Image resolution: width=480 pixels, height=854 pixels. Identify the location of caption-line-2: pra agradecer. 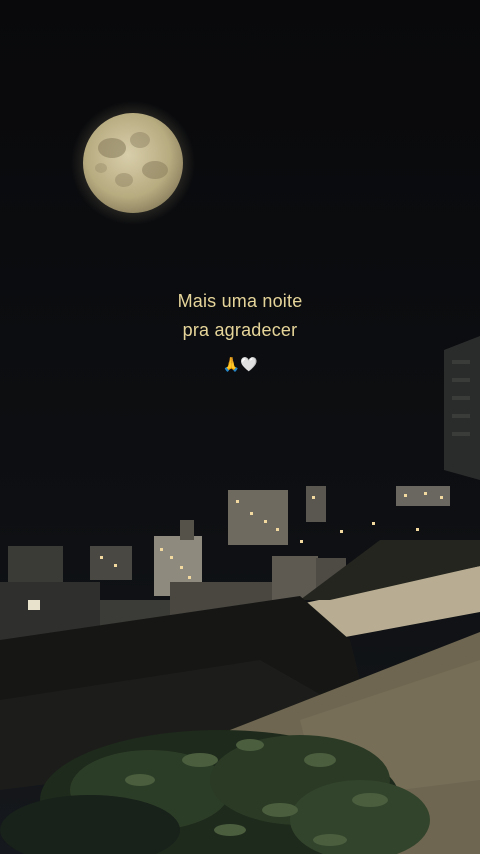
(240, 330).